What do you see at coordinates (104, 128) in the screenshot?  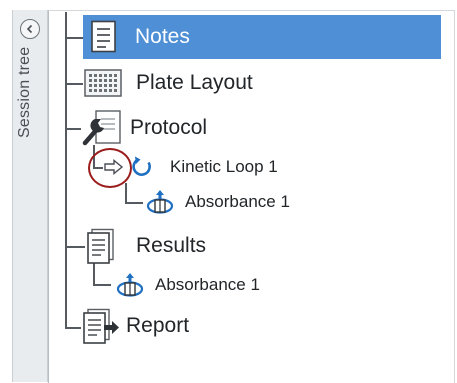 I see `wrench-icon` at bounding box center [104, 128].